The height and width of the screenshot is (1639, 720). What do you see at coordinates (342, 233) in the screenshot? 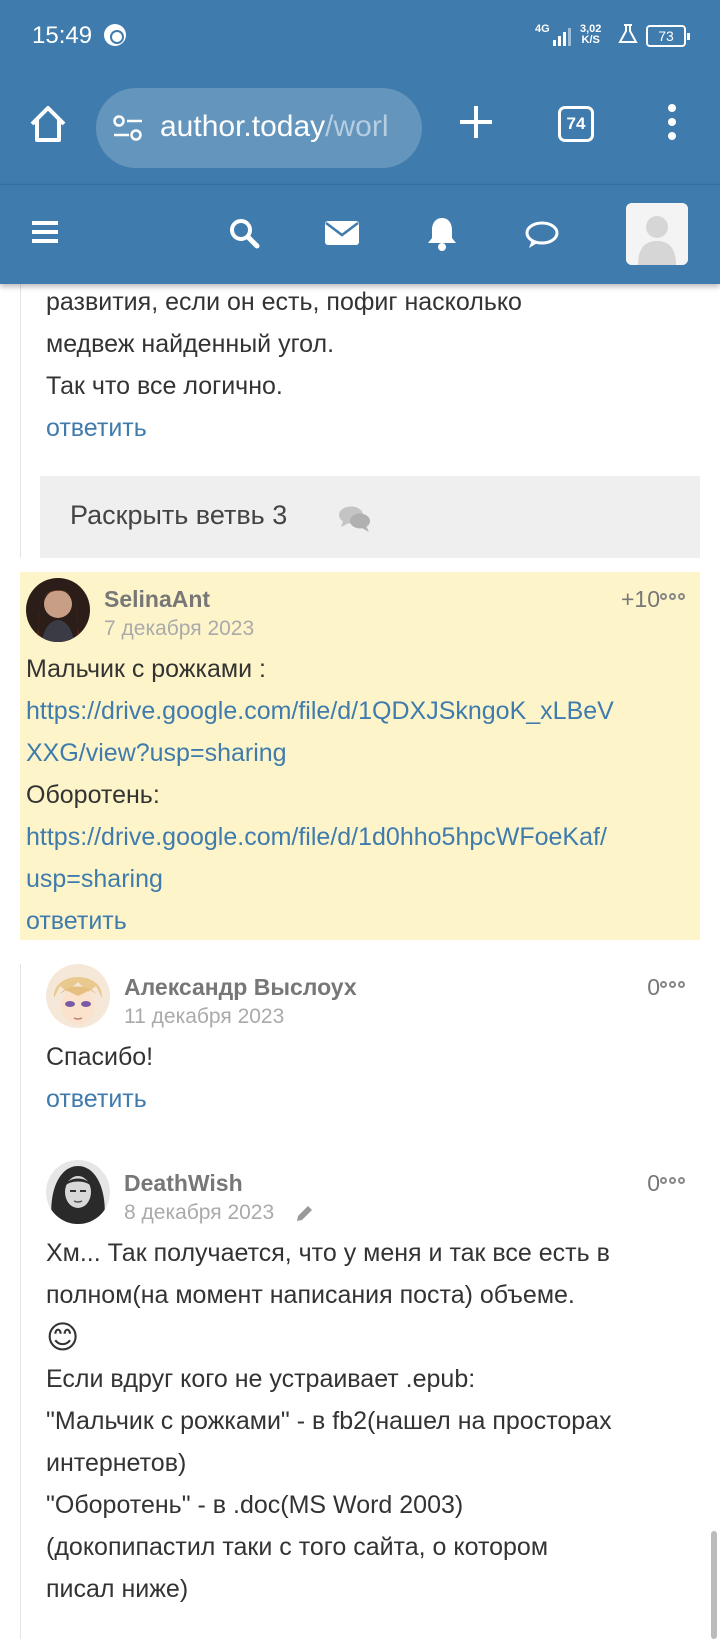
I see `mail-icon` at bounding box center [342, 233].